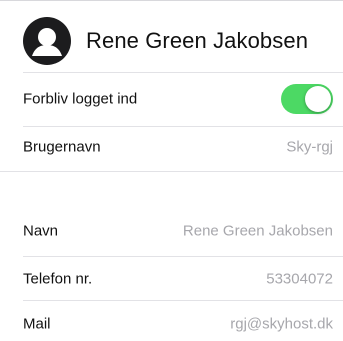  I want to click on detail-row-phone: Telefon nr. 53304072, so click(178, 279).